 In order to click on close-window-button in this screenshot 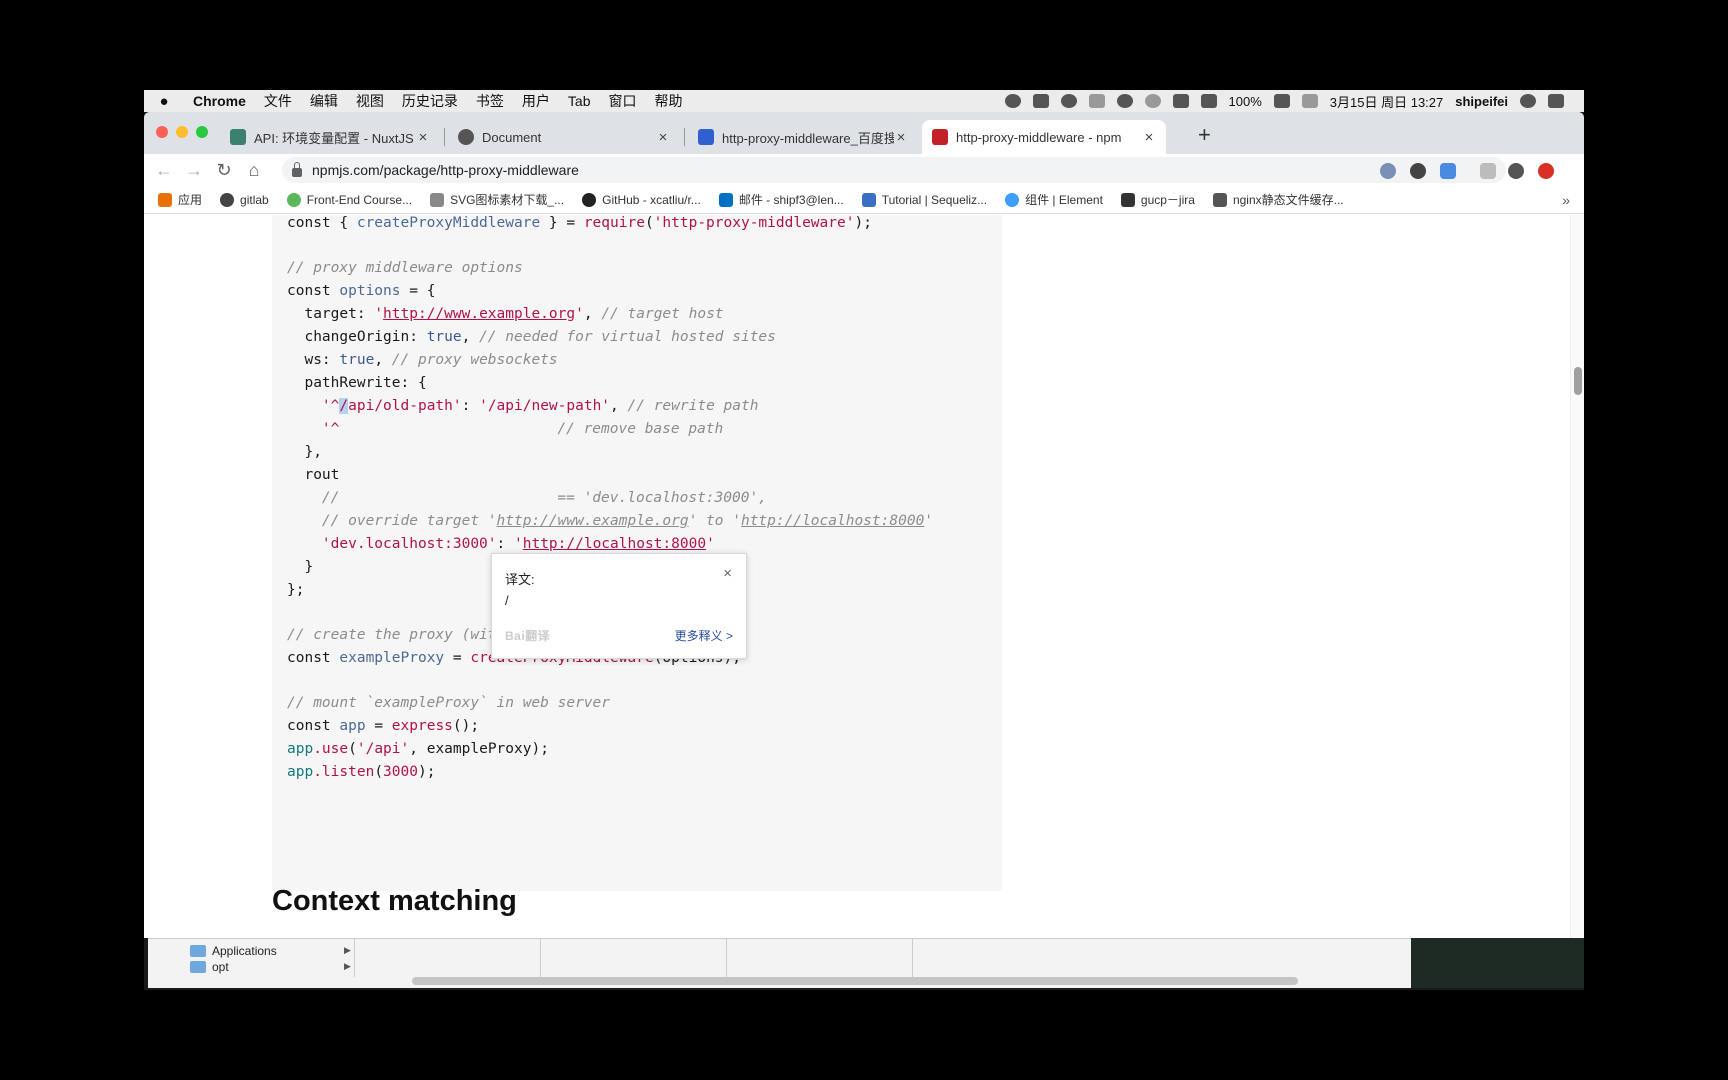, I will do `click(162, 132)`.